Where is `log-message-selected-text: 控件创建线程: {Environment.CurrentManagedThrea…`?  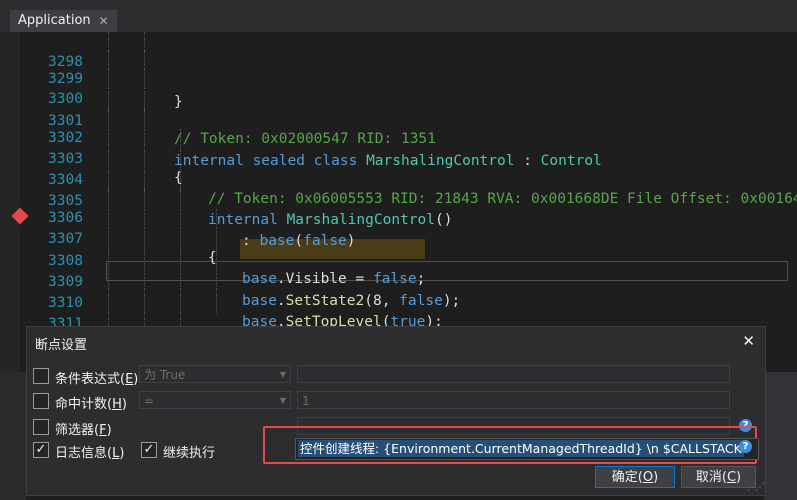
log-message-selected-text: 控件创建线程: {Environment.CurrentManagedThrea… is located at coordinates (521, 448).